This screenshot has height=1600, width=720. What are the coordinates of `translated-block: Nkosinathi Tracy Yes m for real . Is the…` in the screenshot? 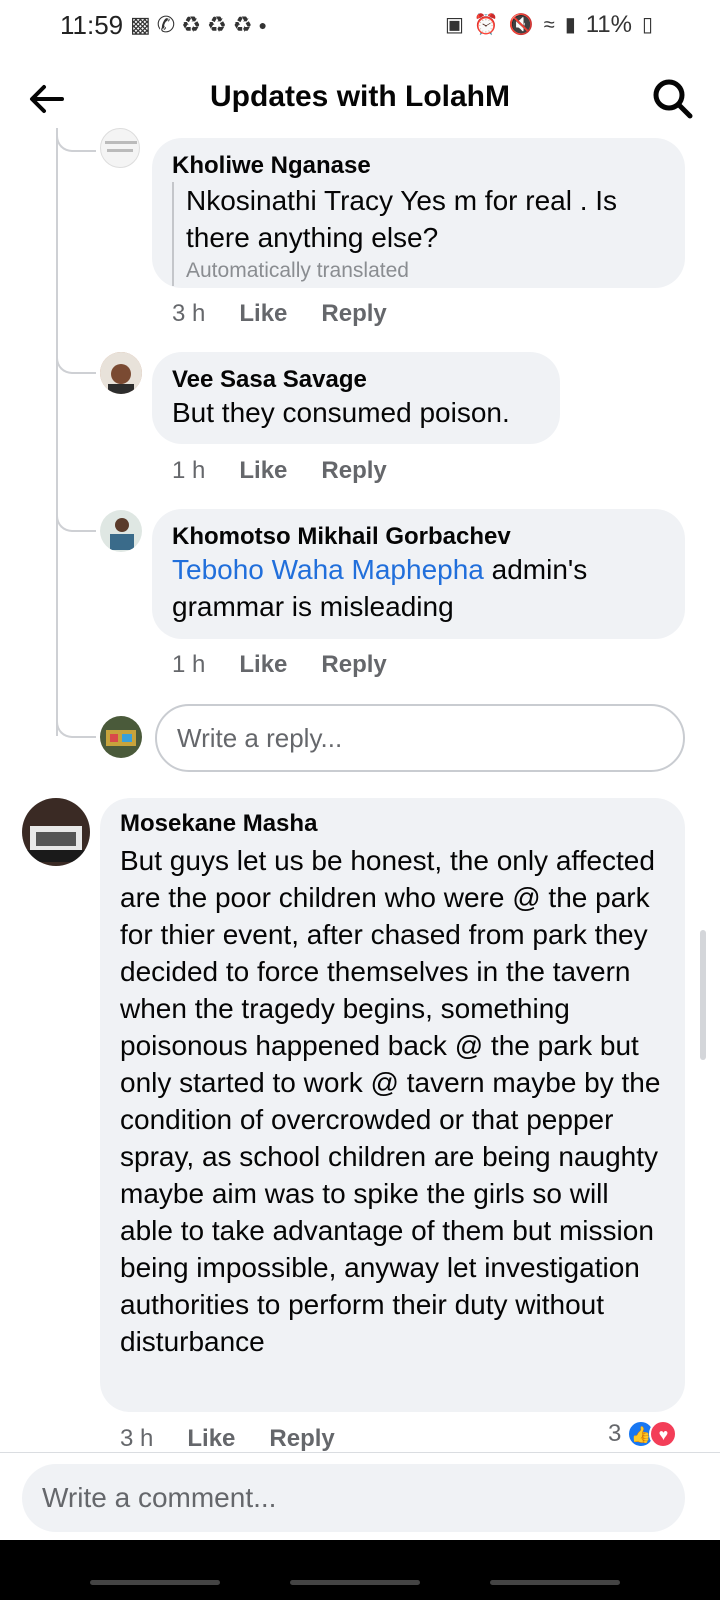 It's located at (418, 234).